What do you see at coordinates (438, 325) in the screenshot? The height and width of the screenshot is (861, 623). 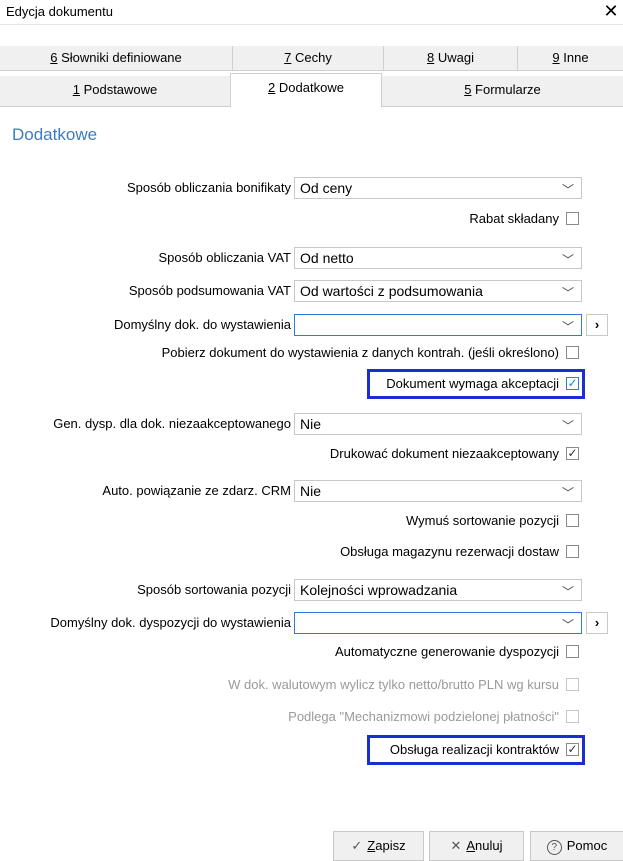 I see `domyslny-select: ﹀` at bounding box center [438, 325].